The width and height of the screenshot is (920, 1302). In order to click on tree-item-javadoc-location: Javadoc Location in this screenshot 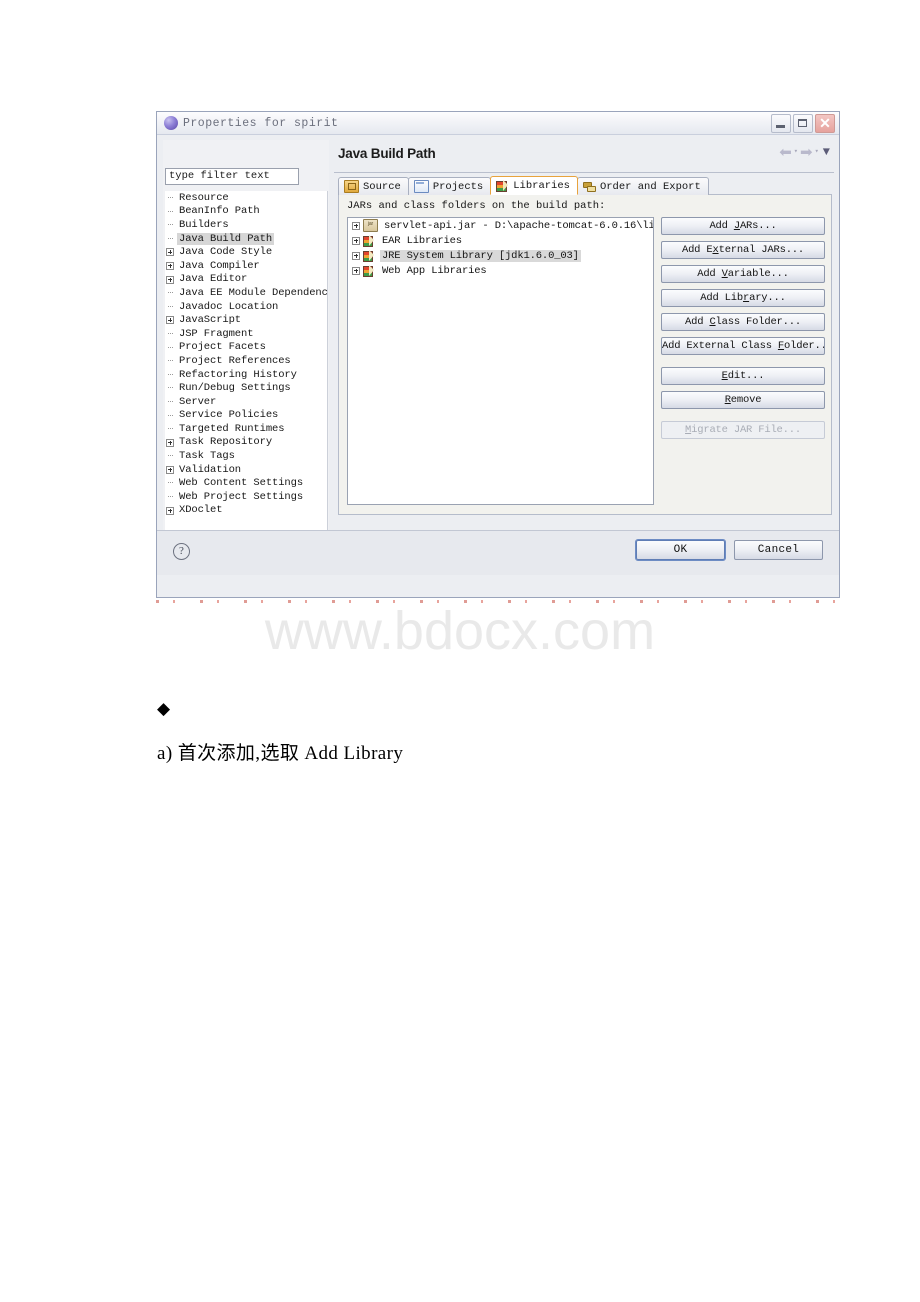, I will do `click(246, 307)`.